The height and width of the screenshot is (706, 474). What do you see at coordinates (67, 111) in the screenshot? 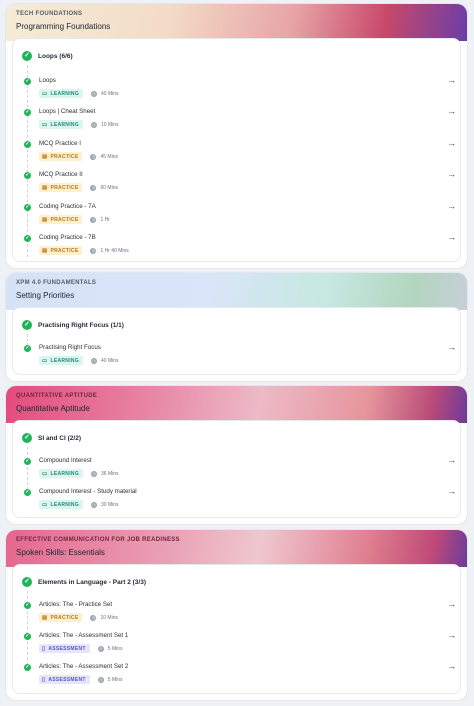
I see `item-title: Loops | Cheat Sheet` at bounding box center [67, 111].